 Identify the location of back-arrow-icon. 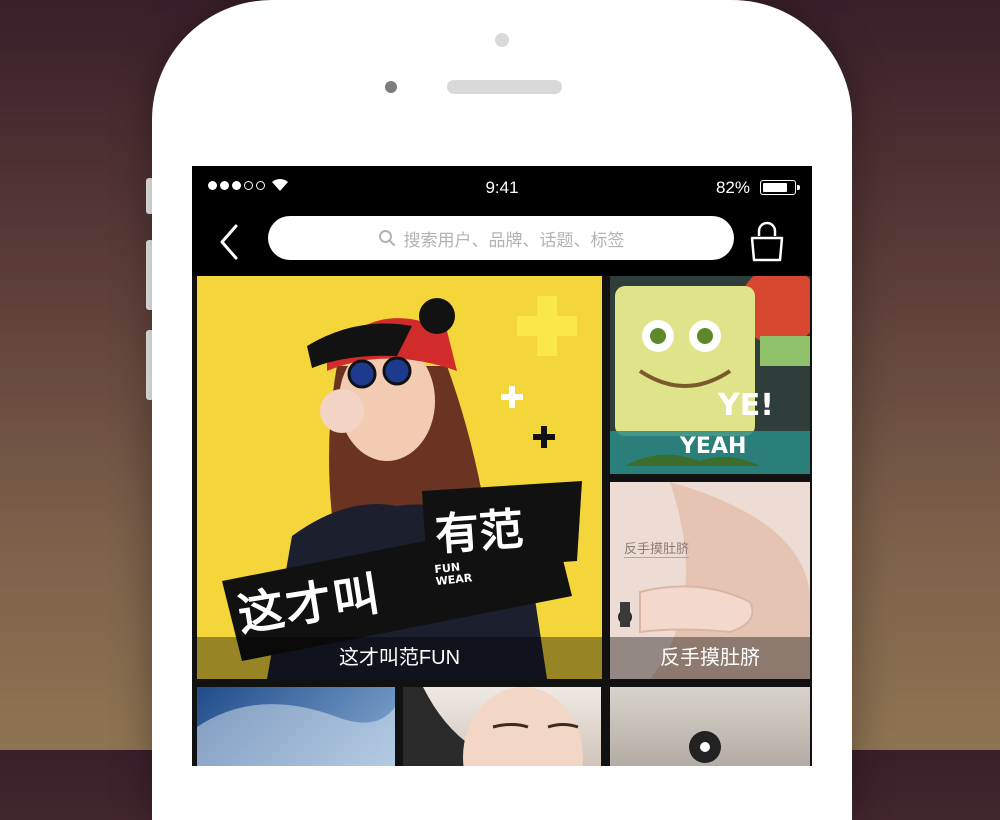
(230, 242).